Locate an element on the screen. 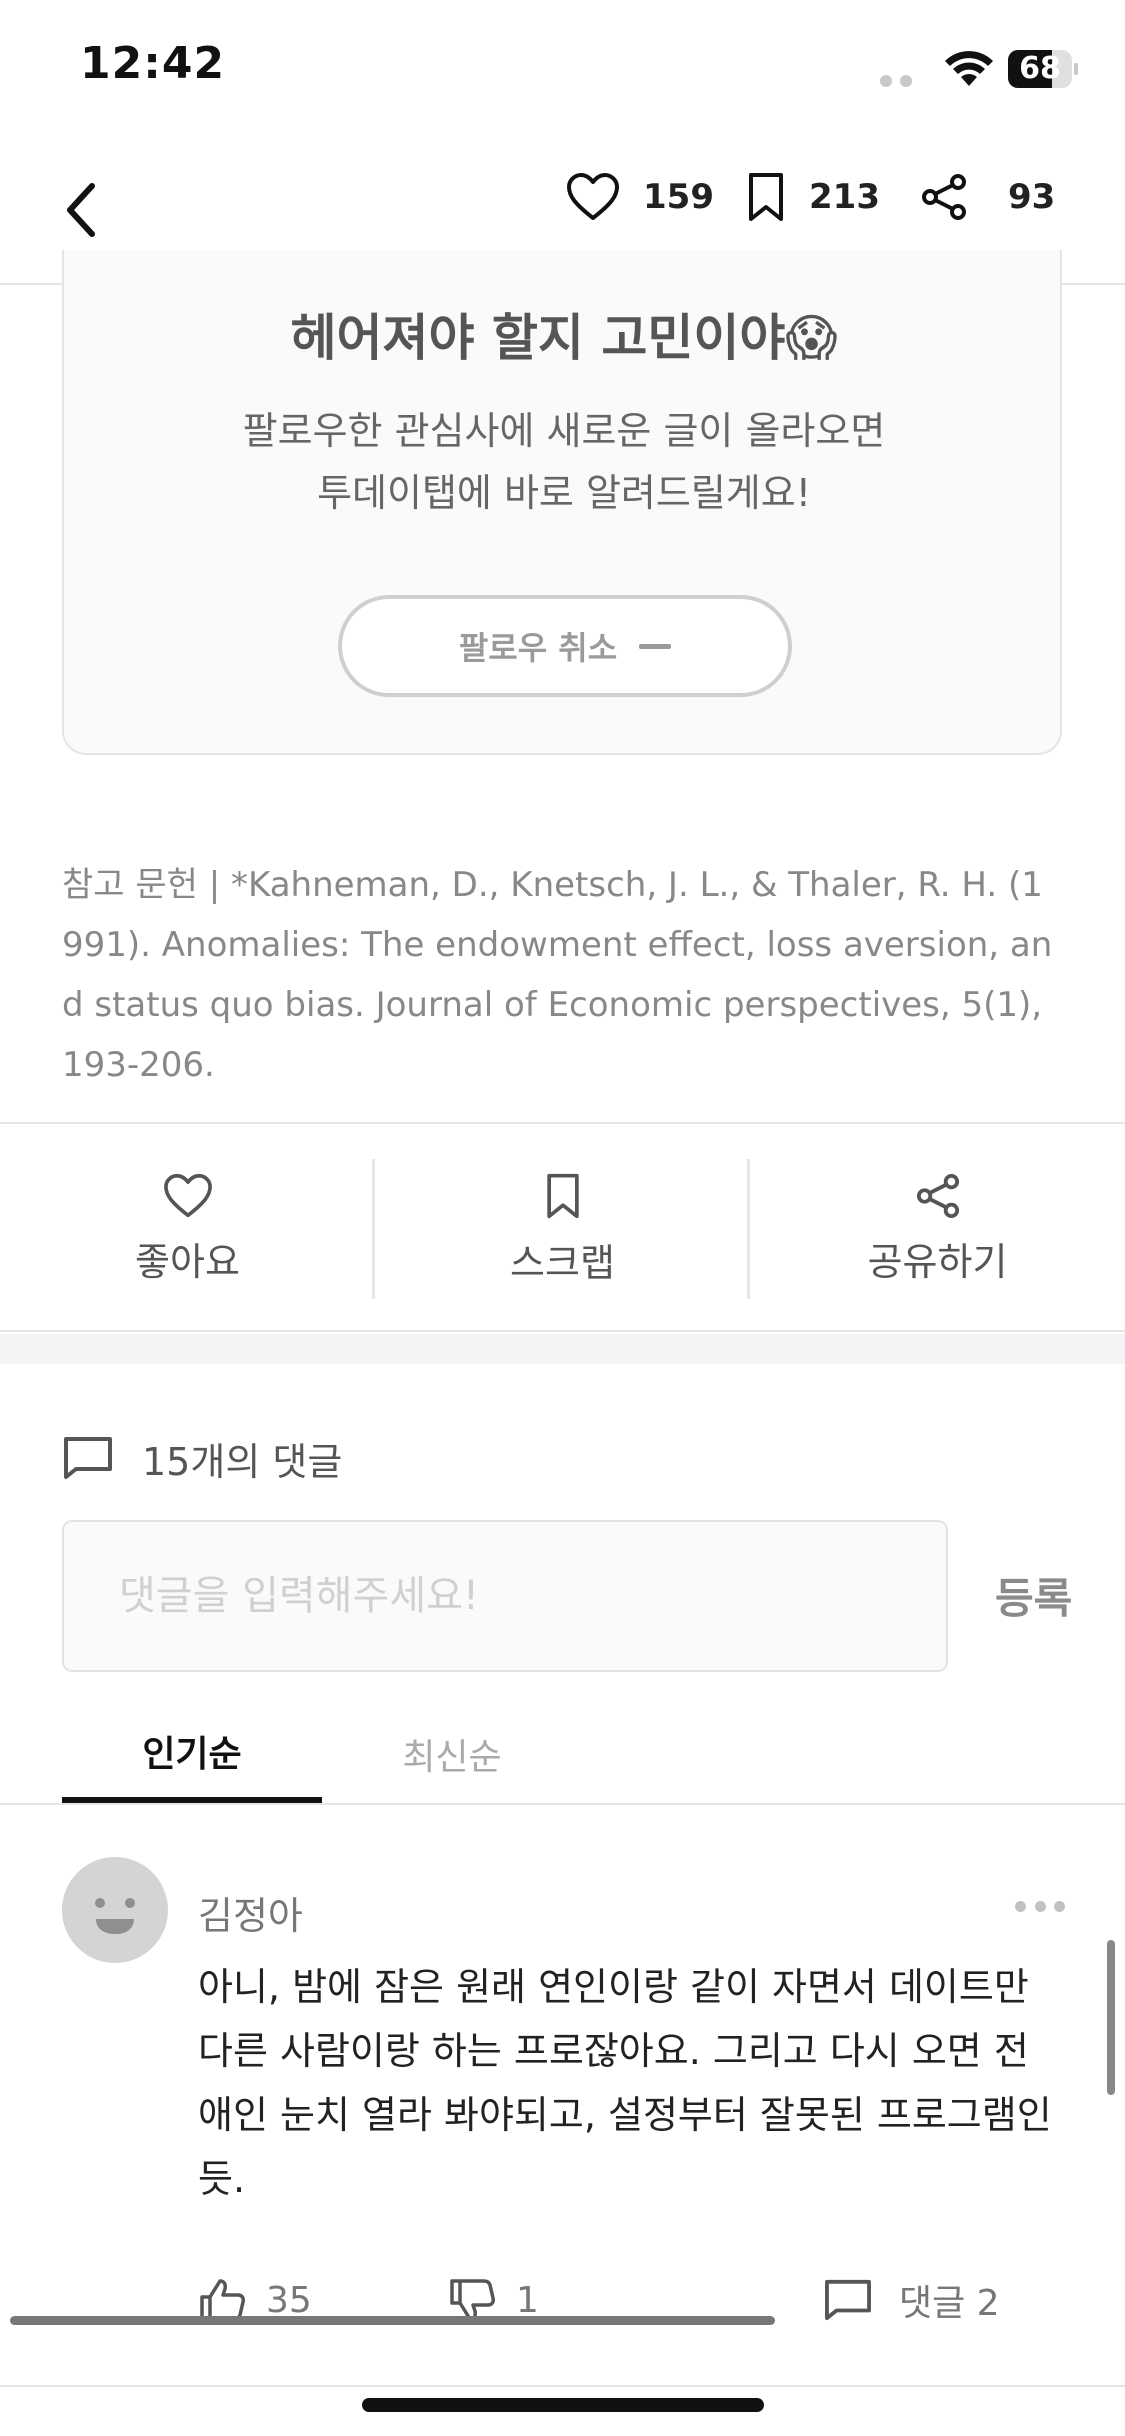 The height and width of the screenshot is (2436, 1125). chevron-left-icon is located at coordinates (81, 210).